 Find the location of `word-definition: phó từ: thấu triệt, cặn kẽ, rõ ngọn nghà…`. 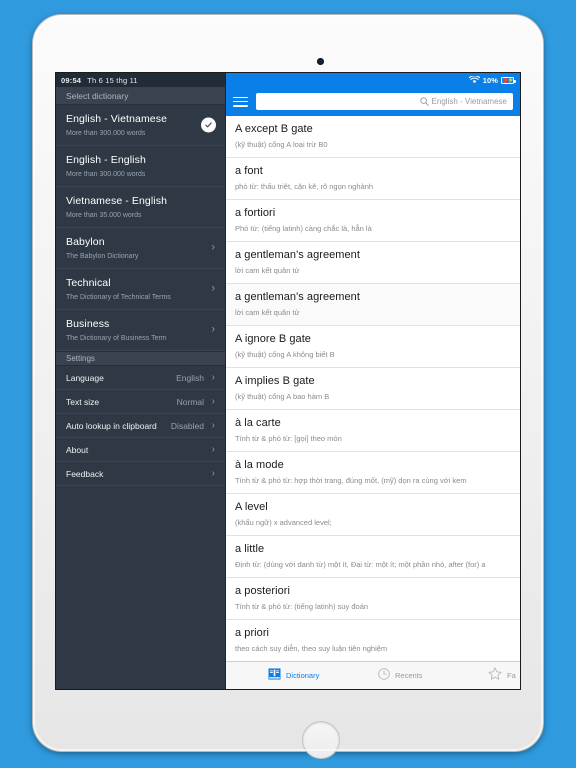

word-definition: phó từ: thấu triệt, cặn kẽ, rõ ngọn nghà… is located at coordinates (304, 186).